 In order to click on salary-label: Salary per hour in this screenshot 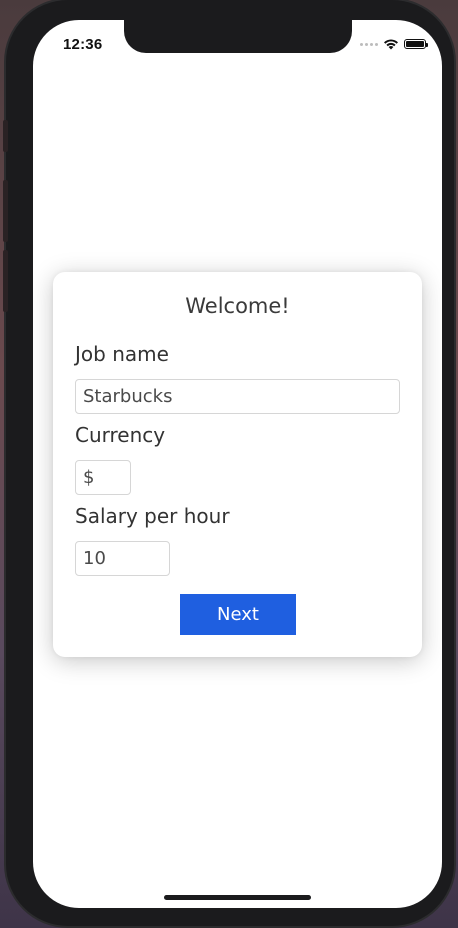, I will do `click(152, 516)`.